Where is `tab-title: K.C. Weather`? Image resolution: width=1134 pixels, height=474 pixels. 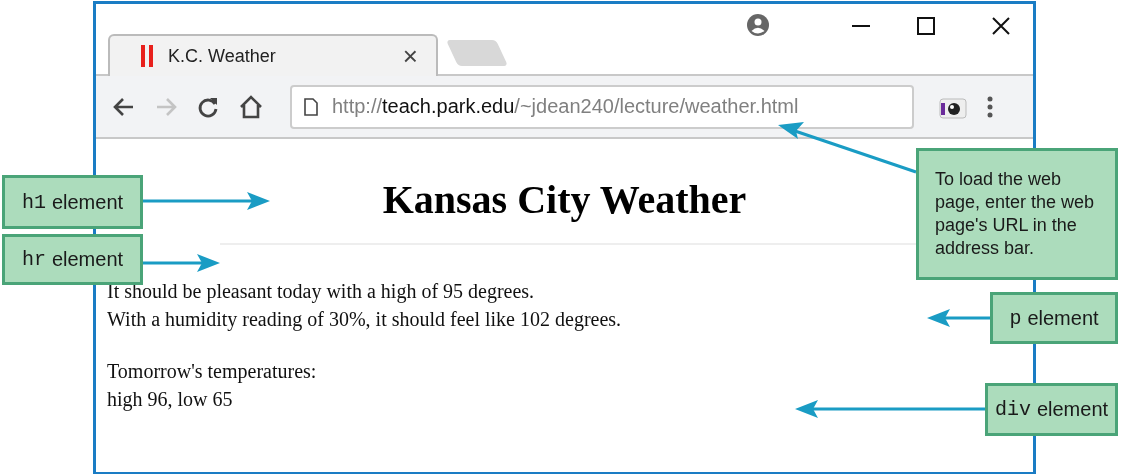
tab-title: K.C. Weather is located at coordinates (222, 56).